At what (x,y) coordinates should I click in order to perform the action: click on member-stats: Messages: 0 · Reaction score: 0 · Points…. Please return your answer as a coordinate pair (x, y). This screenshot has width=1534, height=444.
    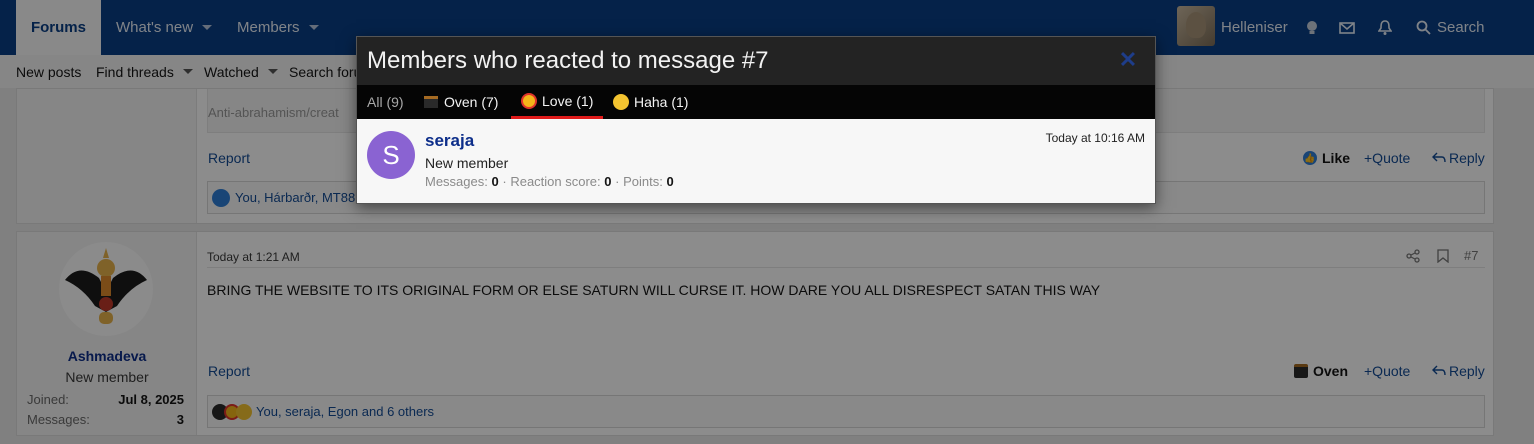
    Looking at the image, I should click on (549, 181).